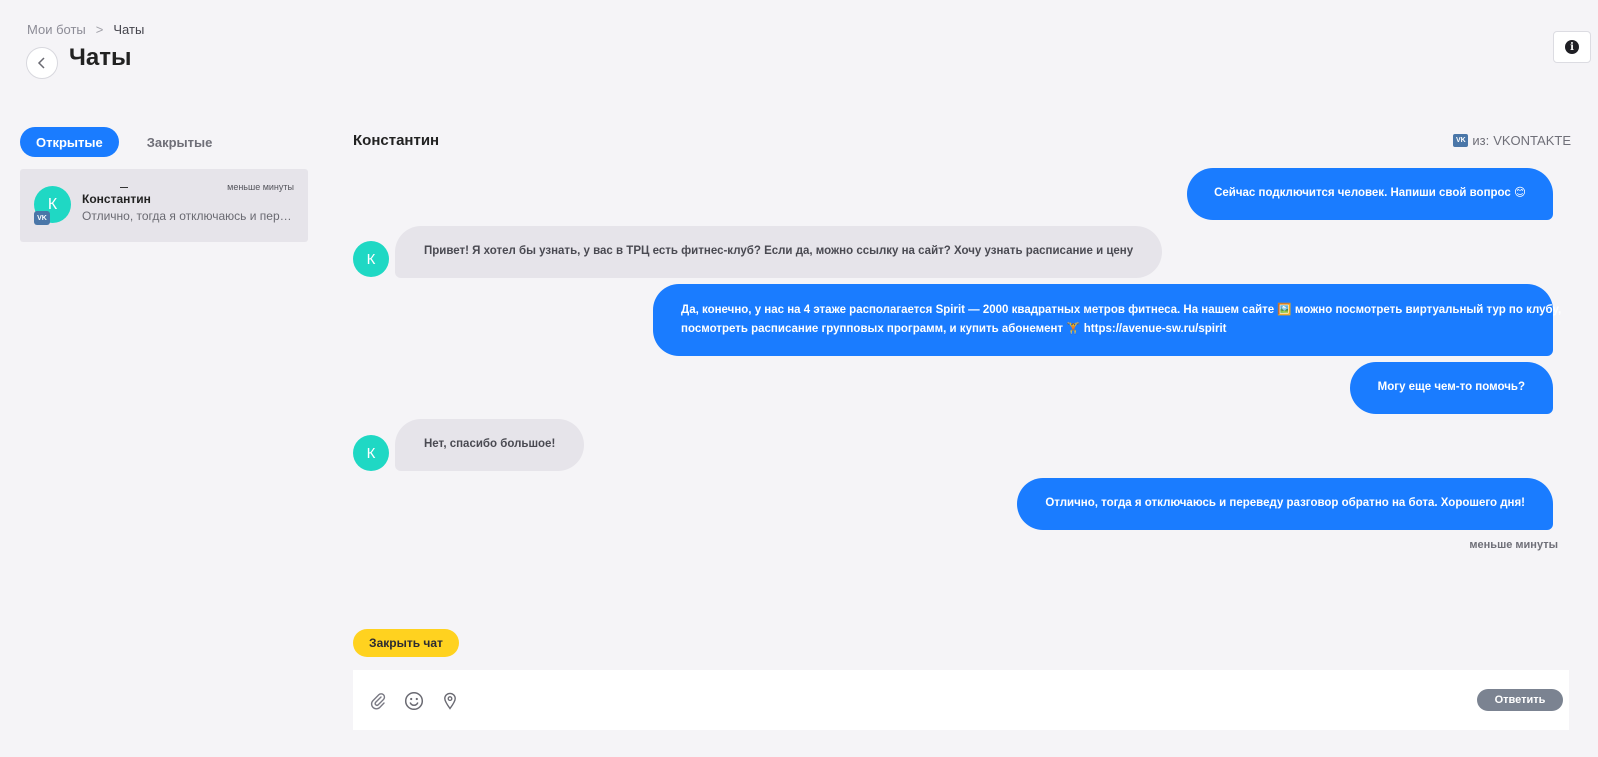 The image size is (1598, 757). I want to click on paperclip-icon, so click(378, 701).